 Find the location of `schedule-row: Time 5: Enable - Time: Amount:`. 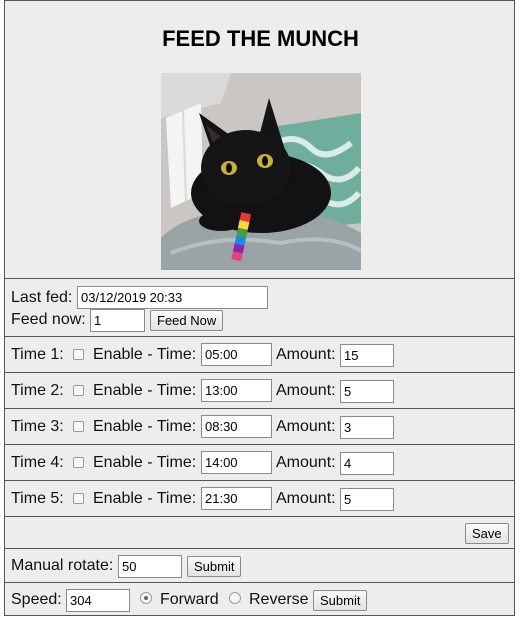

schedule-row: Time 5: Enable - Time: Amount: is located at coordinates (259, 498).